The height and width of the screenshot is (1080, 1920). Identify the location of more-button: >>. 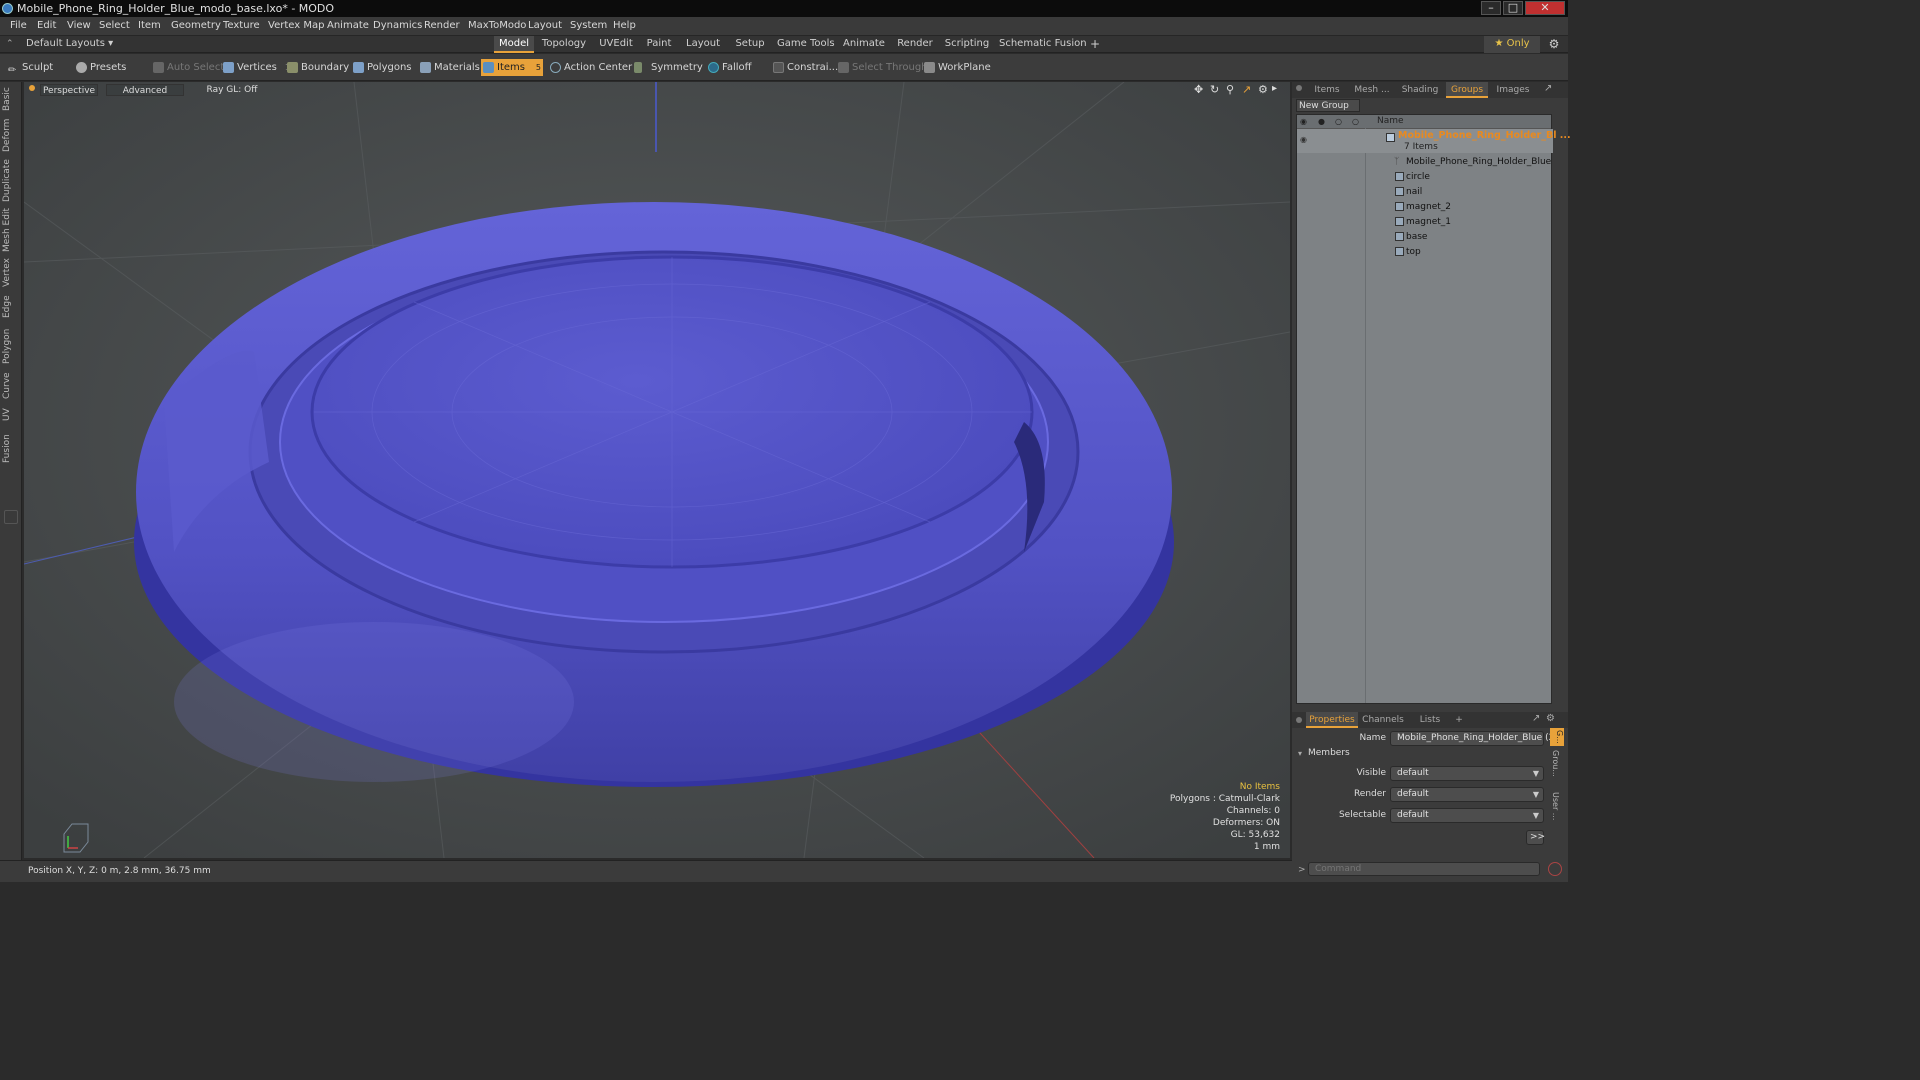
(1535, 837).